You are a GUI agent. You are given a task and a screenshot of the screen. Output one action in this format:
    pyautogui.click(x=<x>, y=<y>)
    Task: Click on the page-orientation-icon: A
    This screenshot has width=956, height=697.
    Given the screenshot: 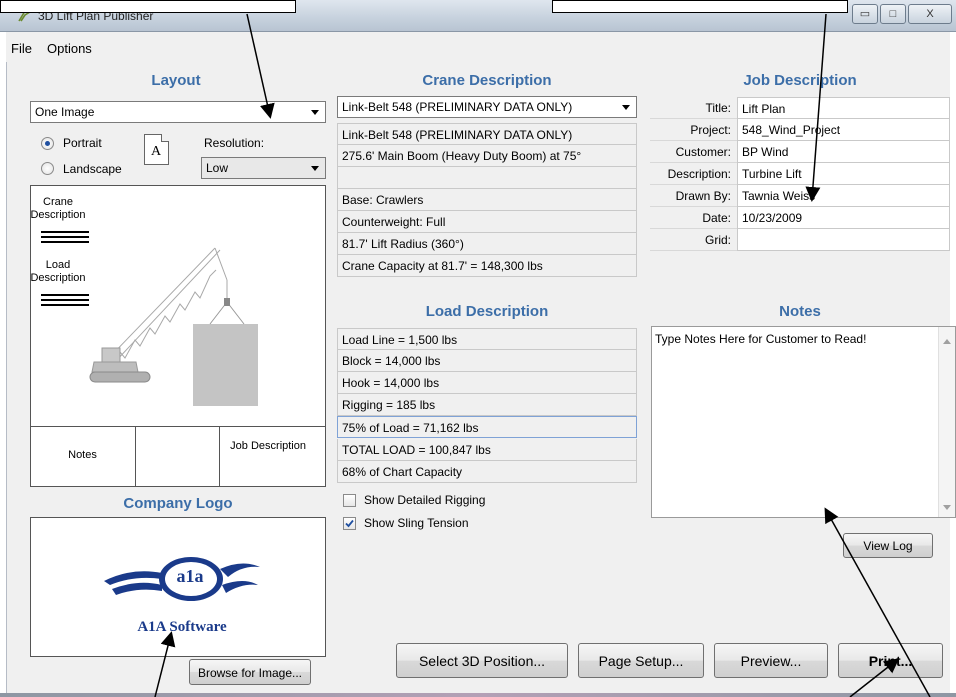 What is the action you would take?
    pyautogui.click(x=156, y=149)
    